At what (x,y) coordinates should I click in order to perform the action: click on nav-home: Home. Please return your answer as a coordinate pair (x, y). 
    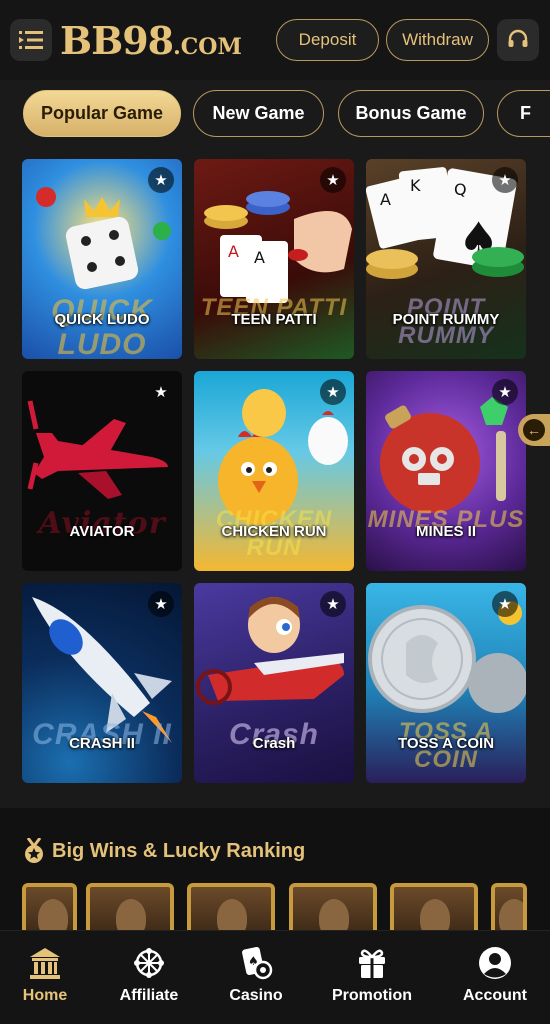
    Looking at the image, I should click on (45, 975).